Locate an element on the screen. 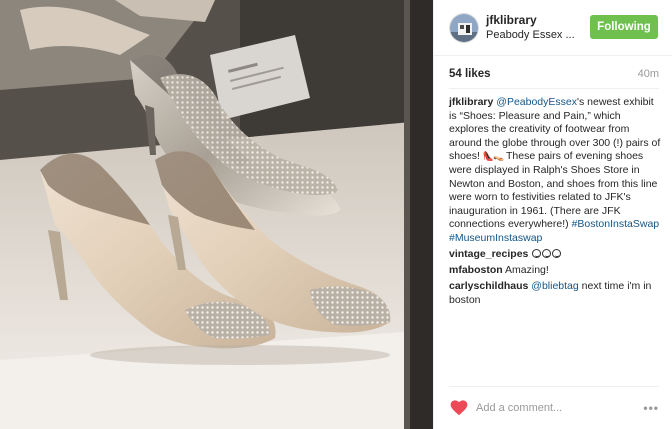 The height and width of the screenshot is (429, 672). post-header: jfklibrary Peabody Essex ... Following is located at coordinates (553, 28).